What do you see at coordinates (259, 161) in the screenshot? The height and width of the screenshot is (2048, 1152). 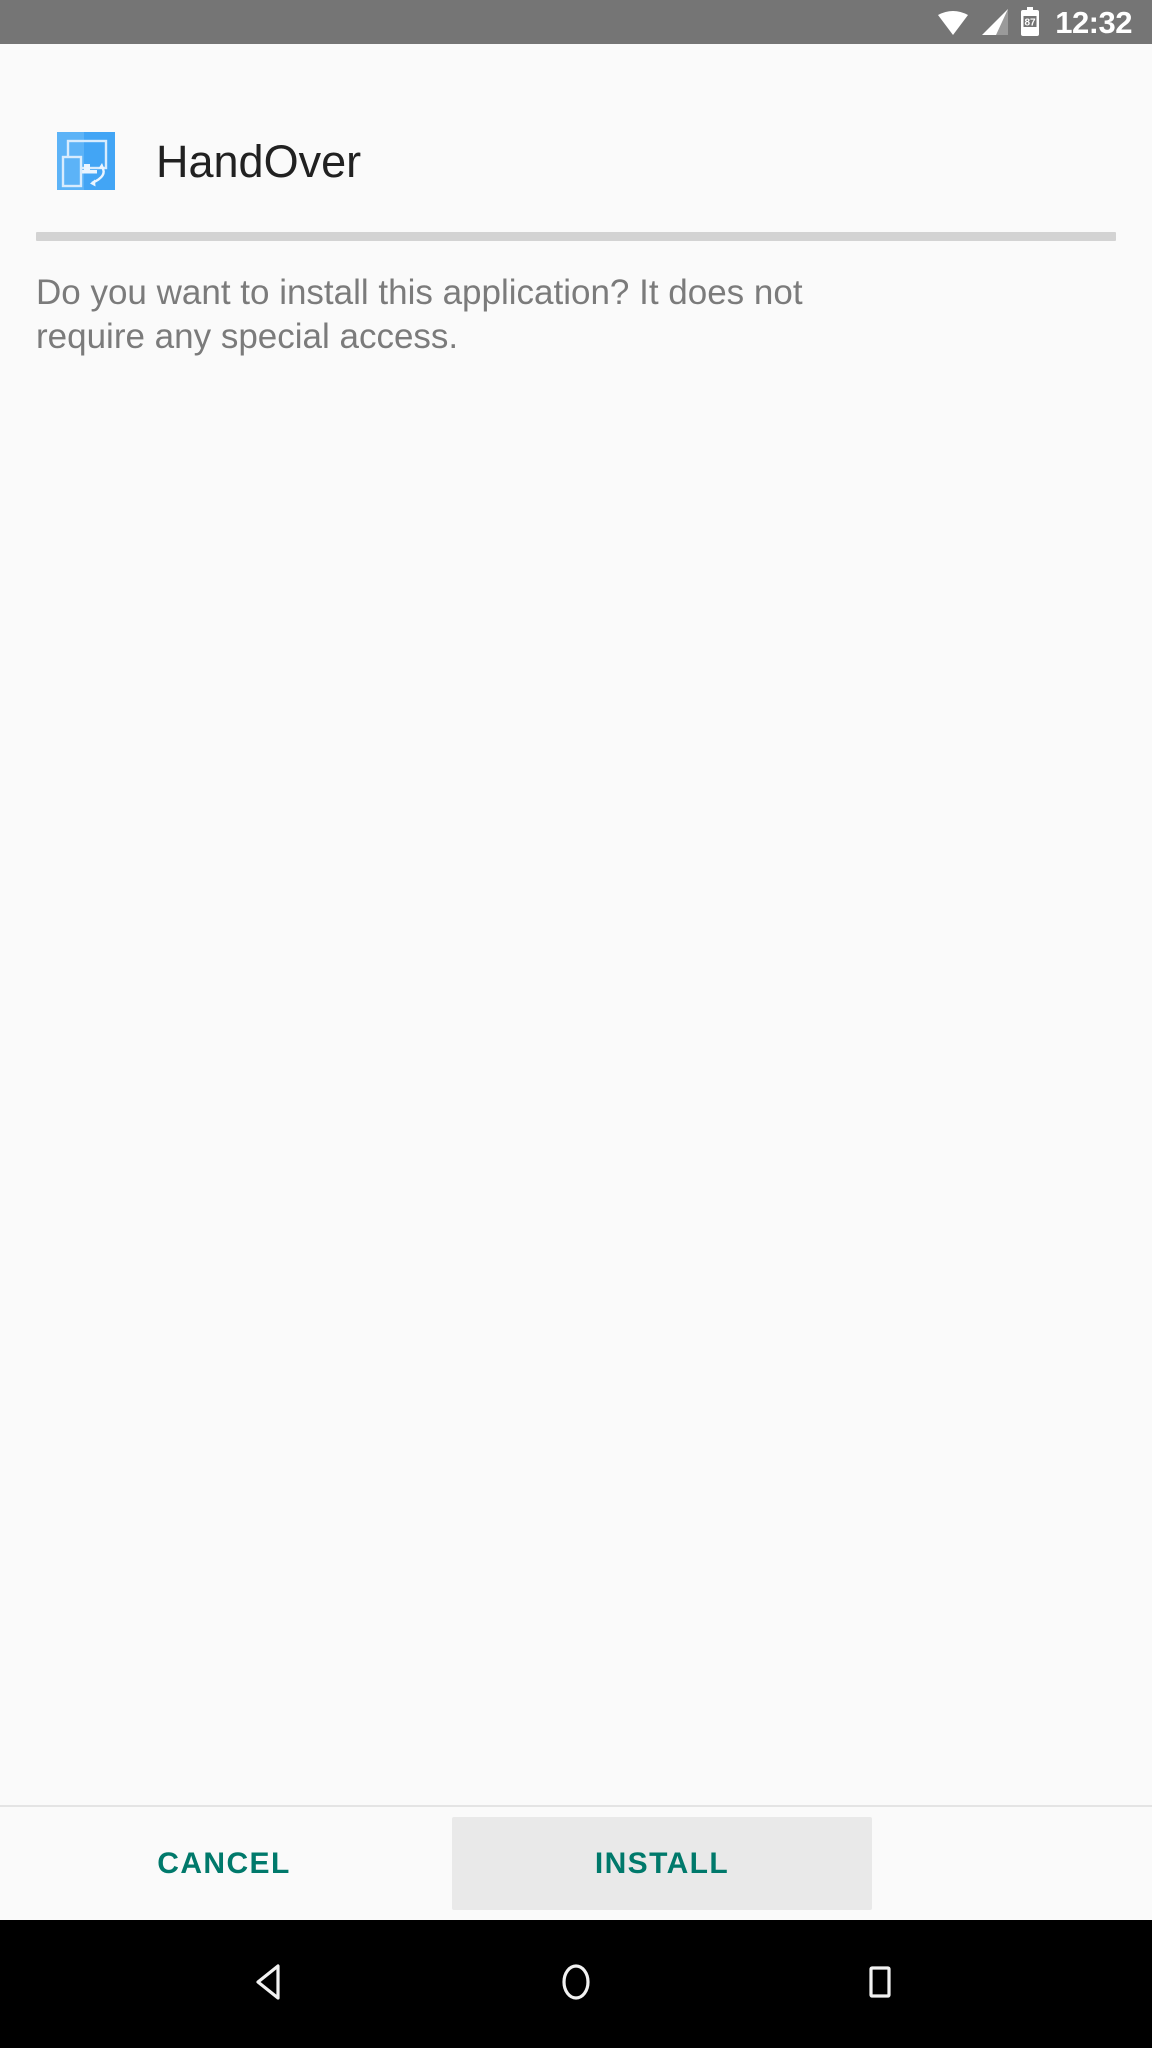 I see `page-title: HandOver` at bounding box center [259, 161].